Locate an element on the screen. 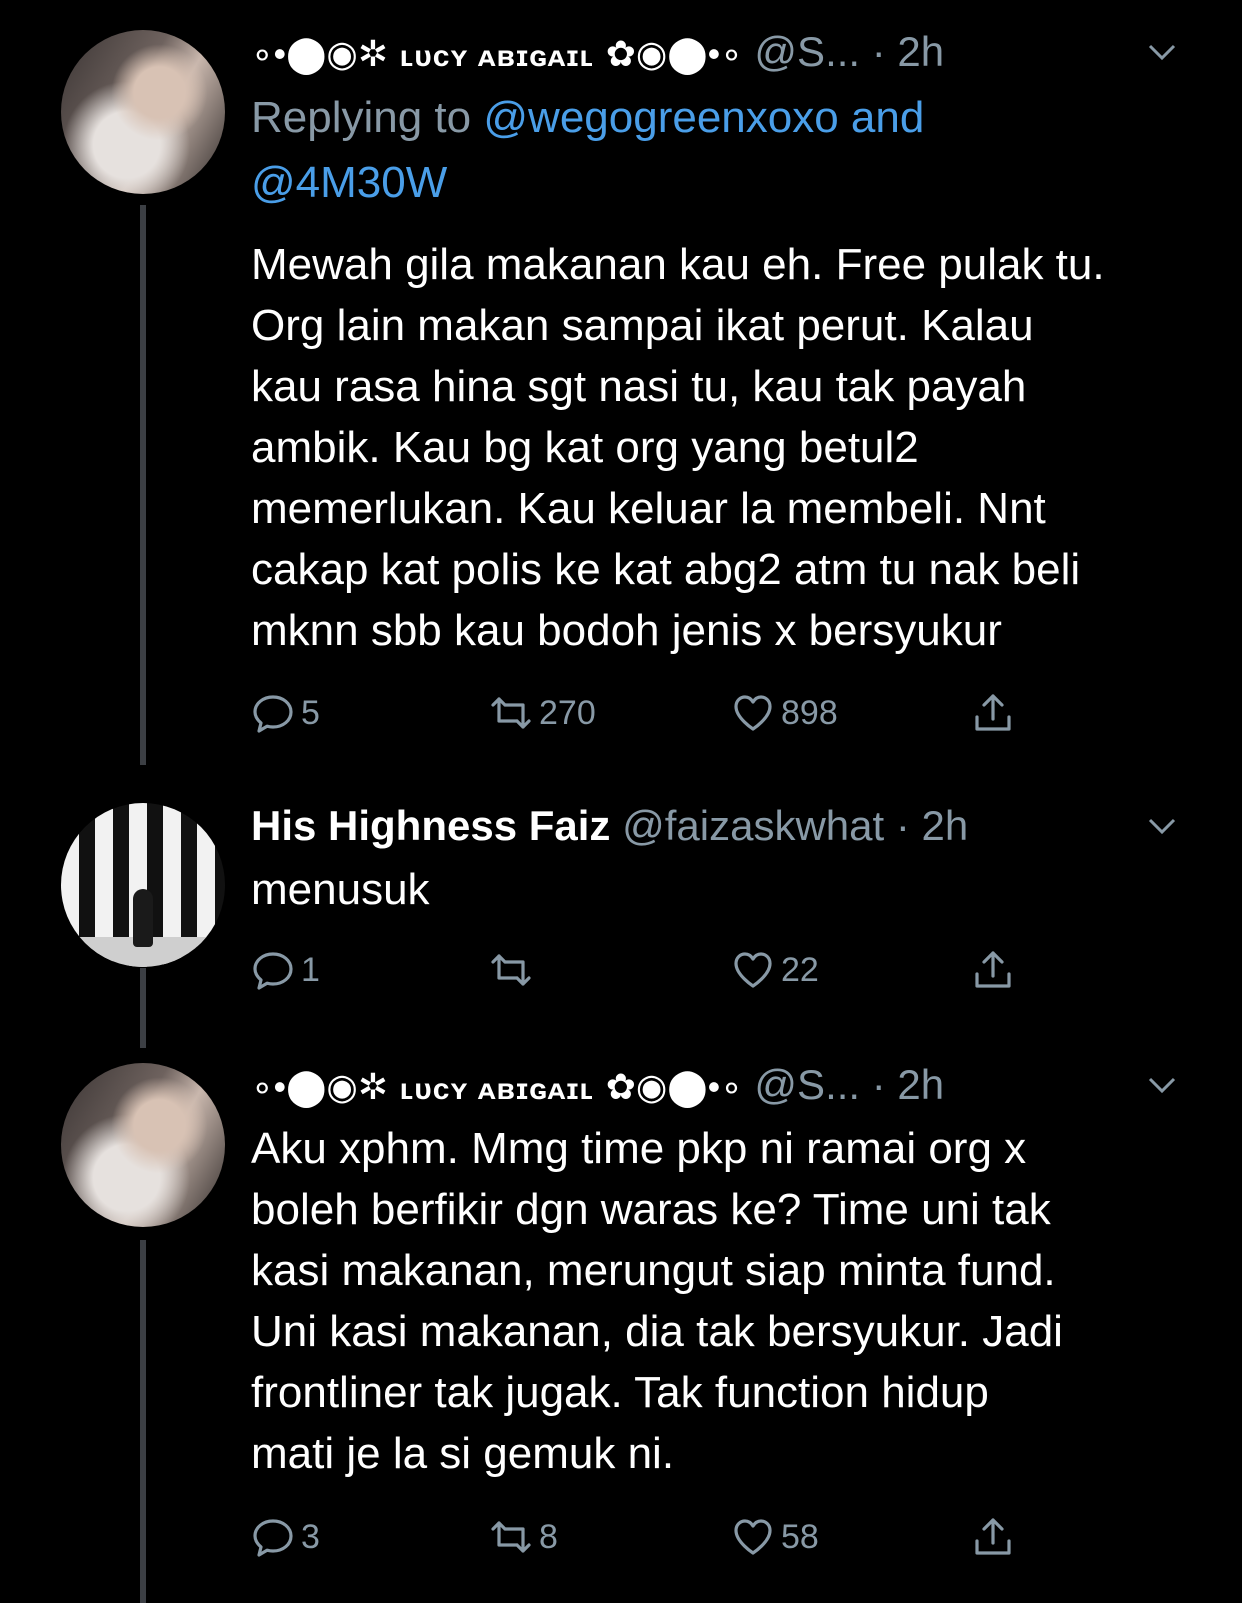 The width and height of the screenshot is (1242, 1603). mention-link: @wegogreenxoxo and is located at coordinates (703, 117).